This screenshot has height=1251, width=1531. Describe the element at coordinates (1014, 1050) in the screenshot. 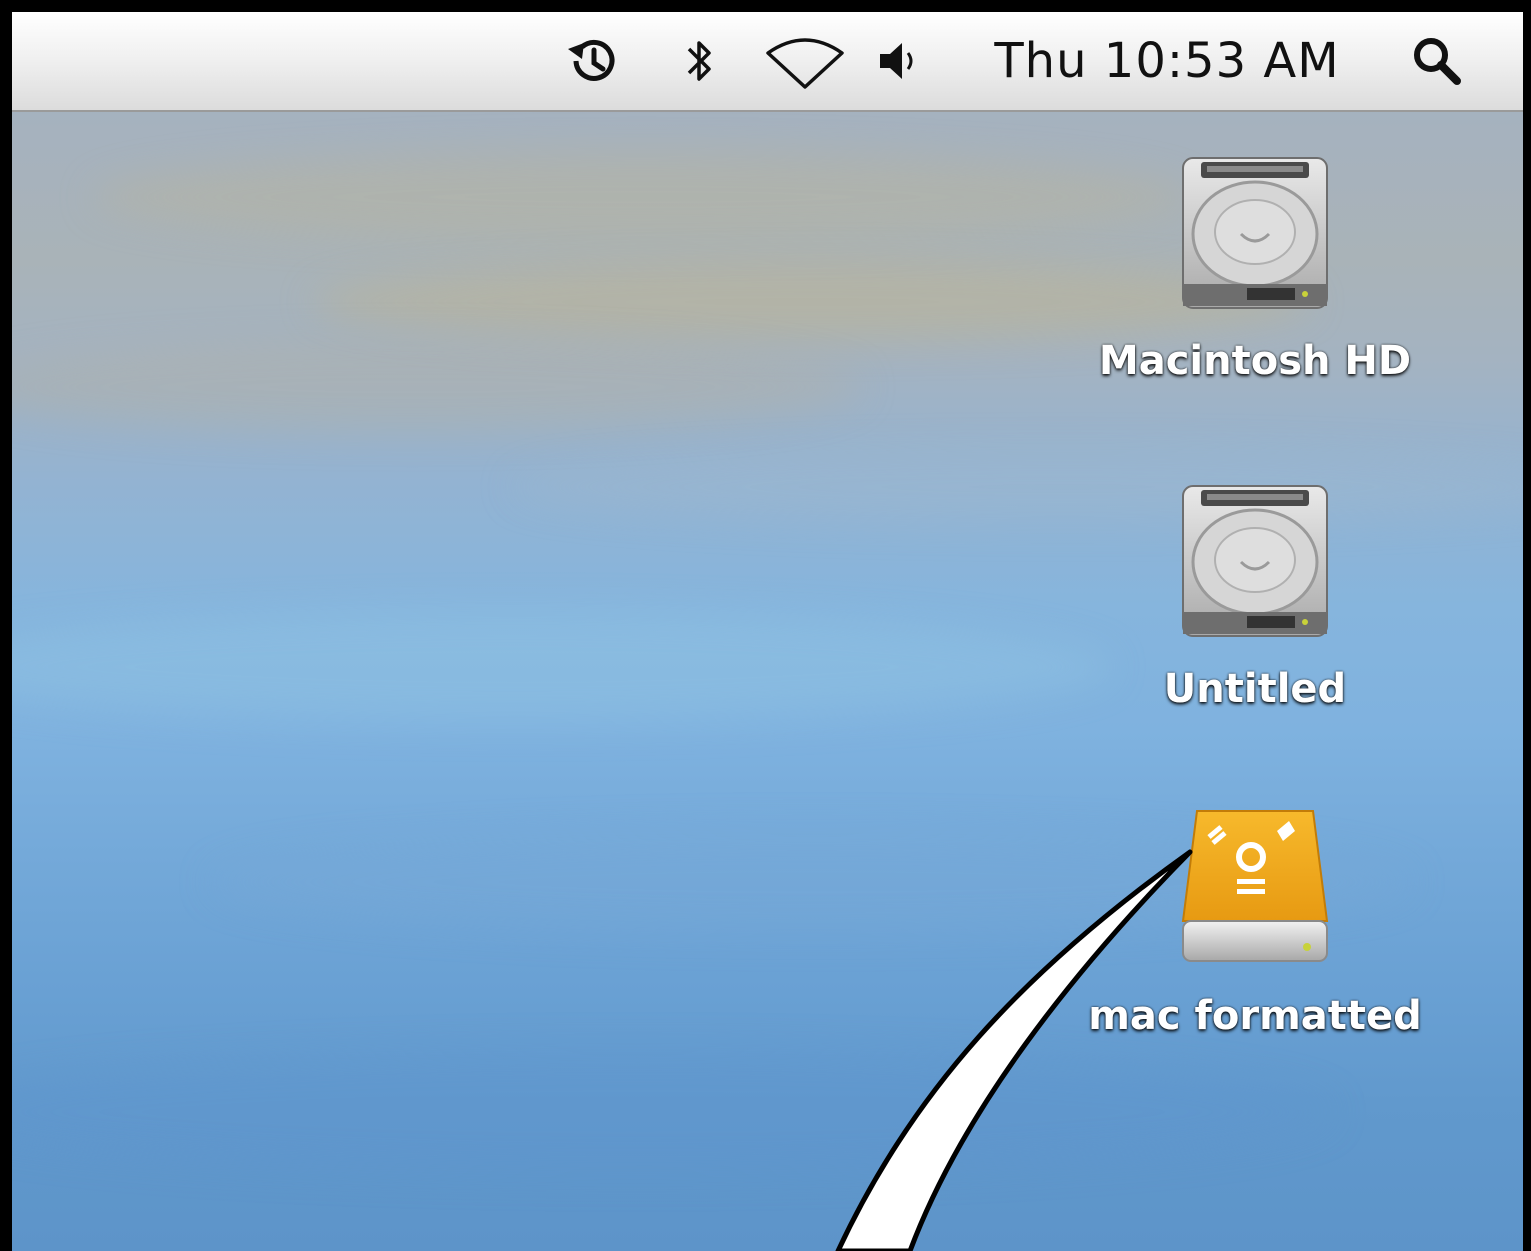

I see `callout-pointer` at that location.